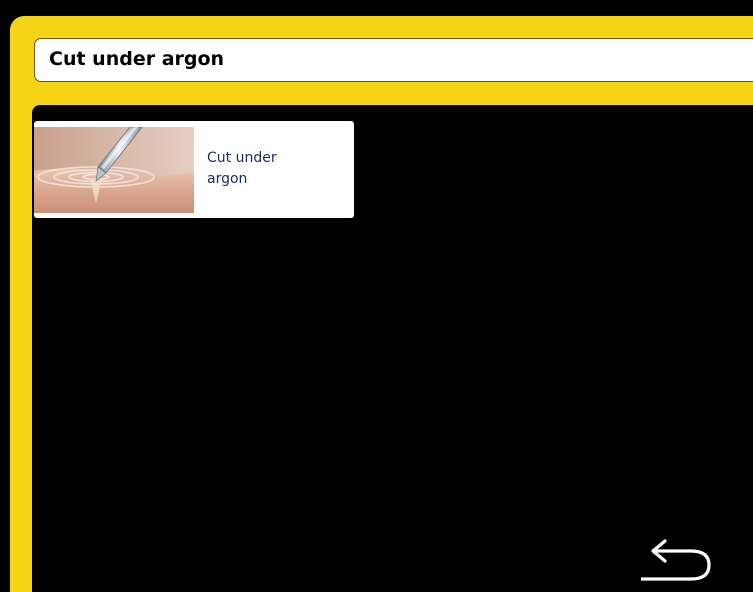 The image size is (753, 592). I want to click on back-button, so click(677, 562).